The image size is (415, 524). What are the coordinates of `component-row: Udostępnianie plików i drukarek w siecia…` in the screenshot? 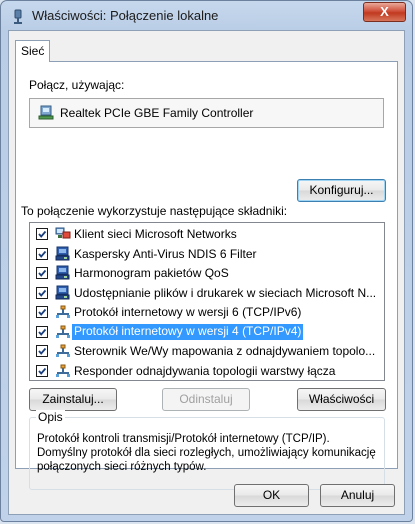 It's located at (207, 293).